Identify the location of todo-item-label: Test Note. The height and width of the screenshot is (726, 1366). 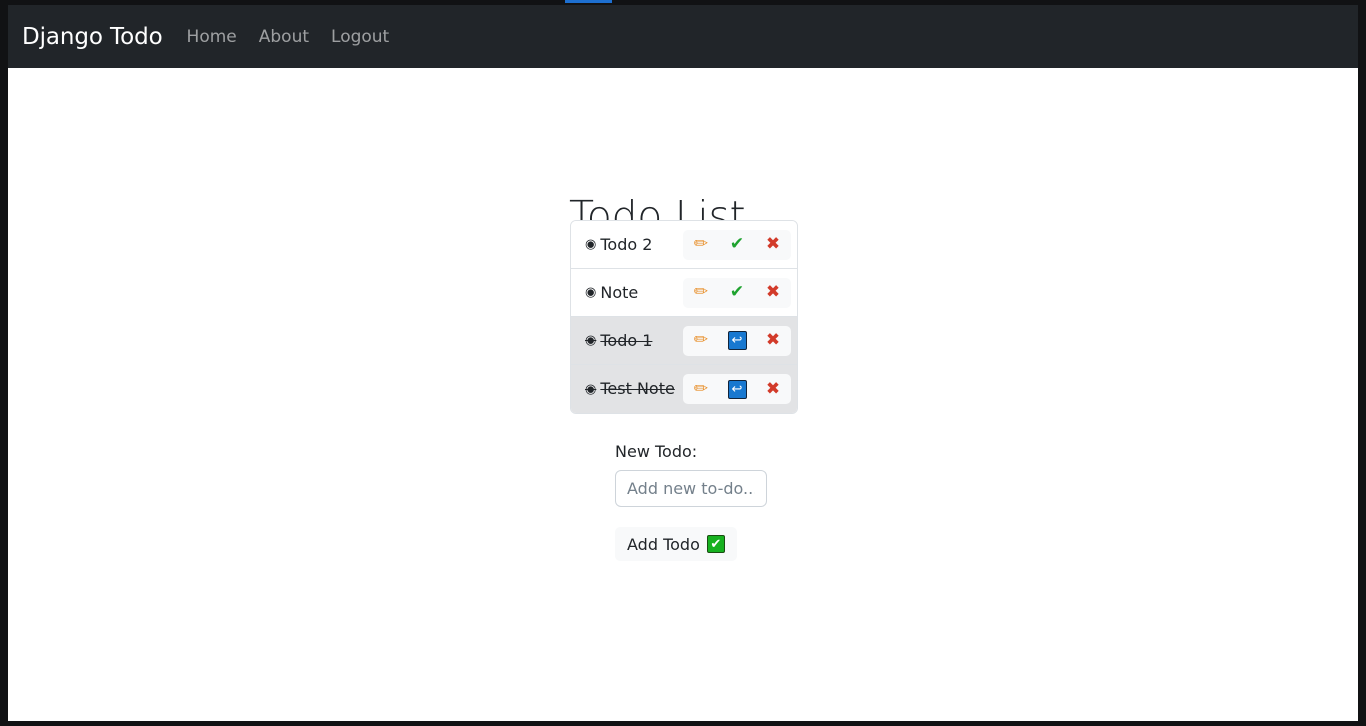
(637, 388).